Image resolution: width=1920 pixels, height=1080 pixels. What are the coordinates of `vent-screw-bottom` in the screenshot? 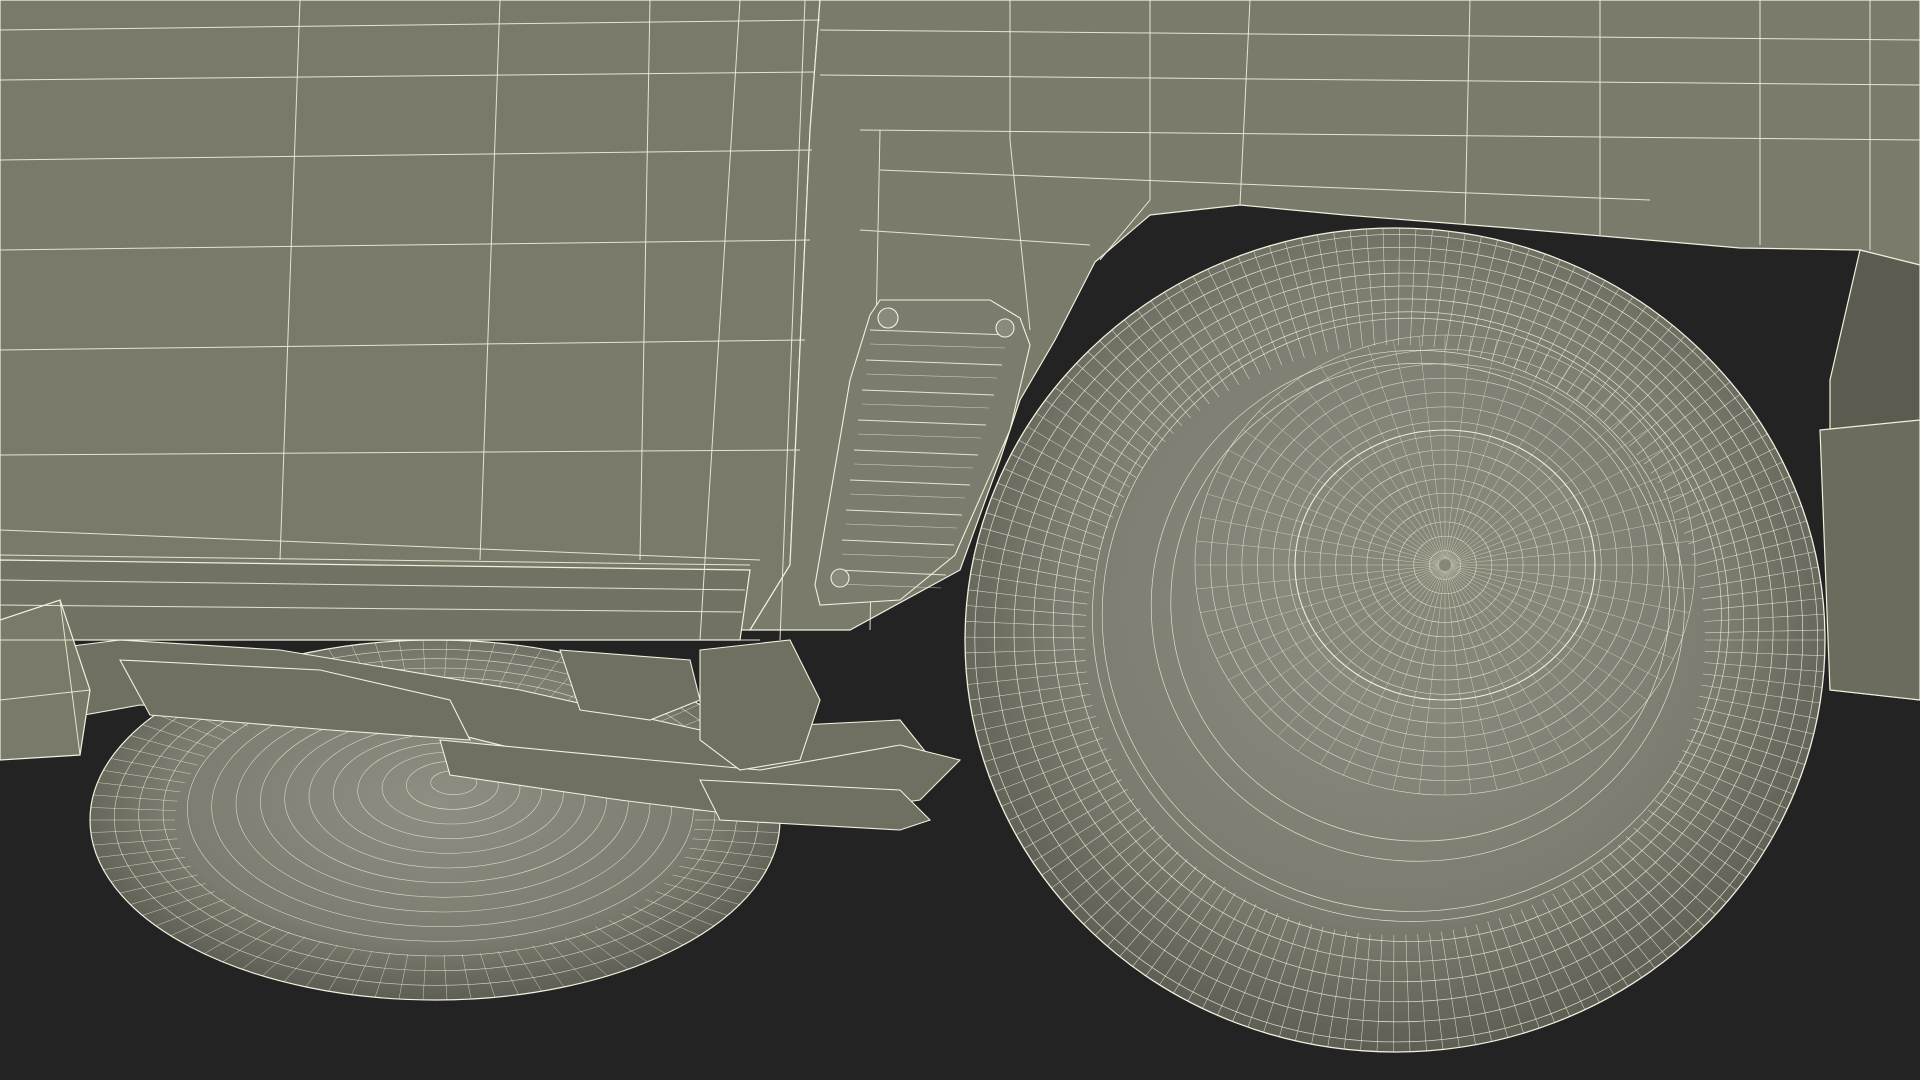 It's located at (840, 578).